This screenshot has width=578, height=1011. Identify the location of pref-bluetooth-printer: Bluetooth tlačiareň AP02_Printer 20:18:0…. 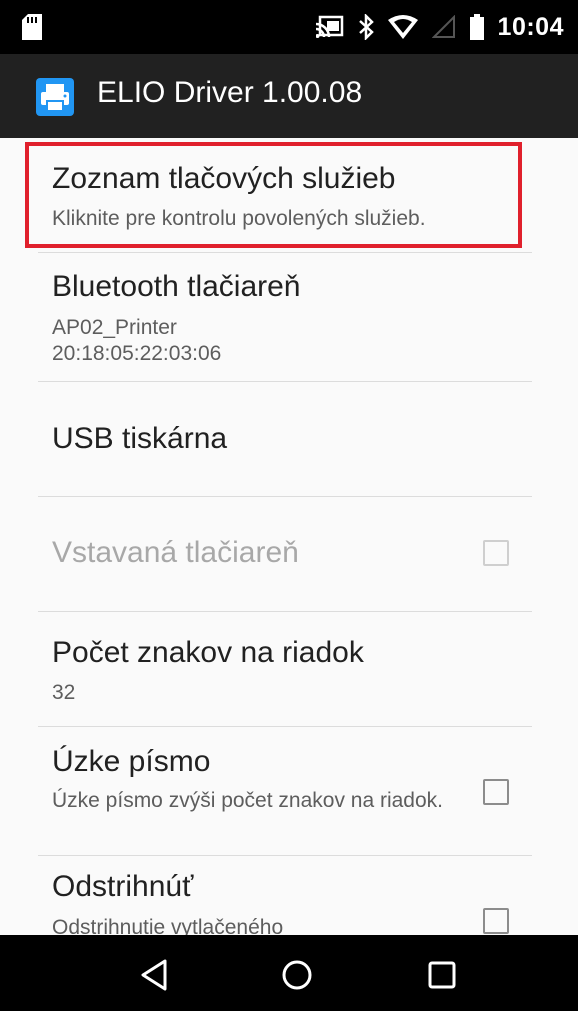
(289, 317).